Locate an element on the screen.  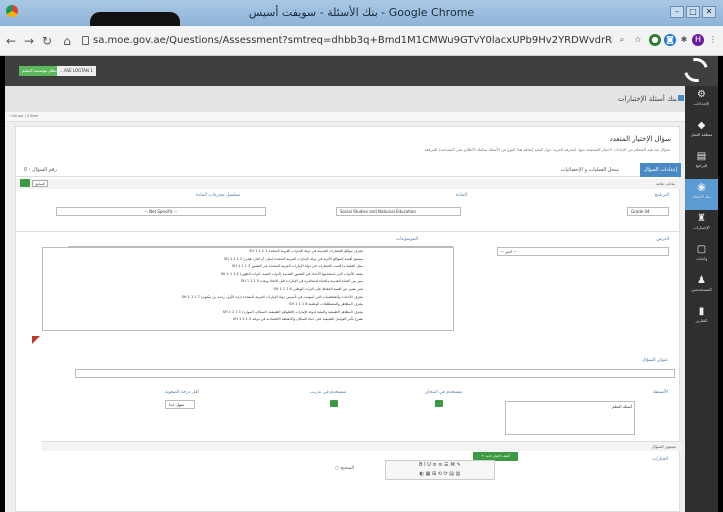
window-title: بنك الأسئلة - سويفت أسيس - Google Chrome is located at coordinates (361, 12).